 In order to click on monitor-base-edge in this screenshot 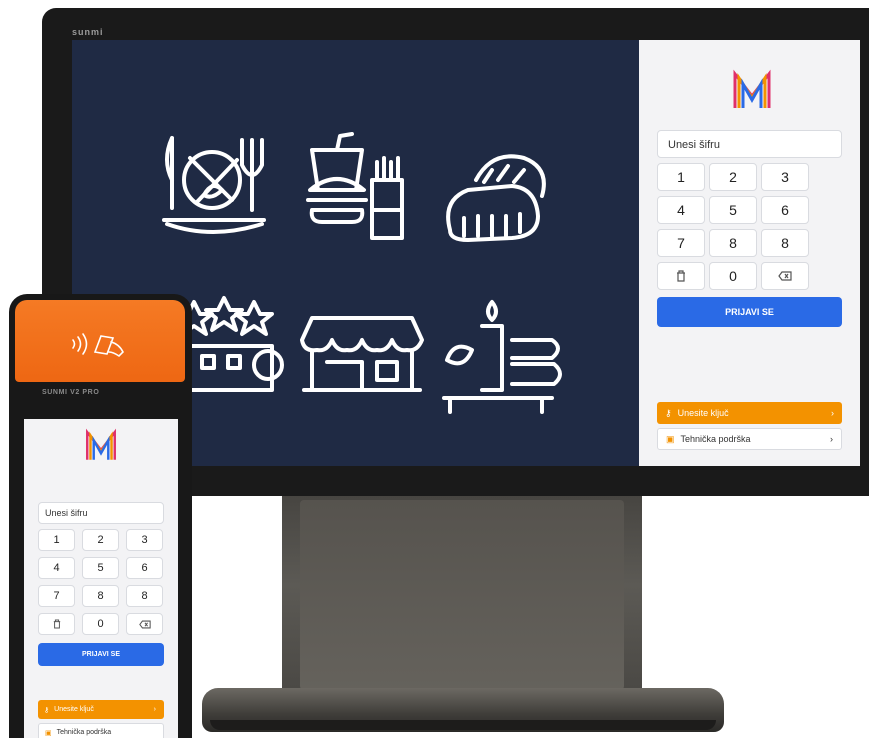, I will do `click(463, 725)`.